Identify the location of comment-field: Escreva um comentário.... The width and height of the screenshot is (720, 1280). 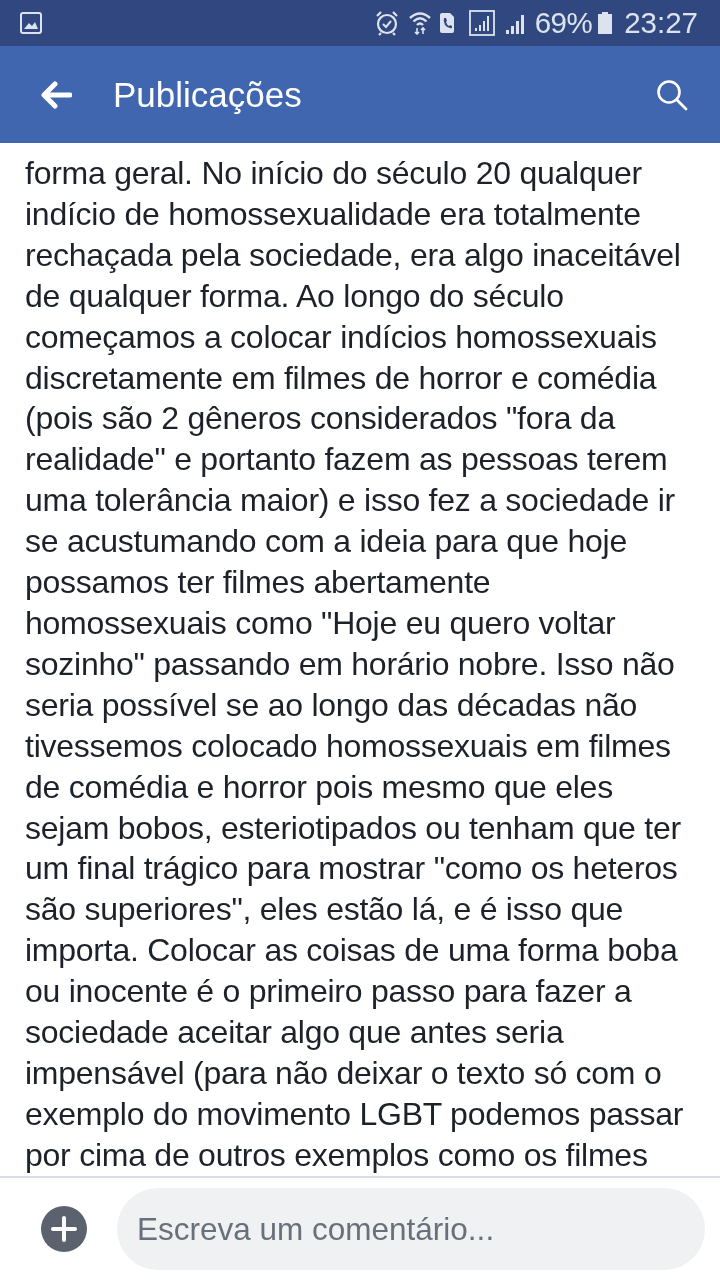
(411, 1229).